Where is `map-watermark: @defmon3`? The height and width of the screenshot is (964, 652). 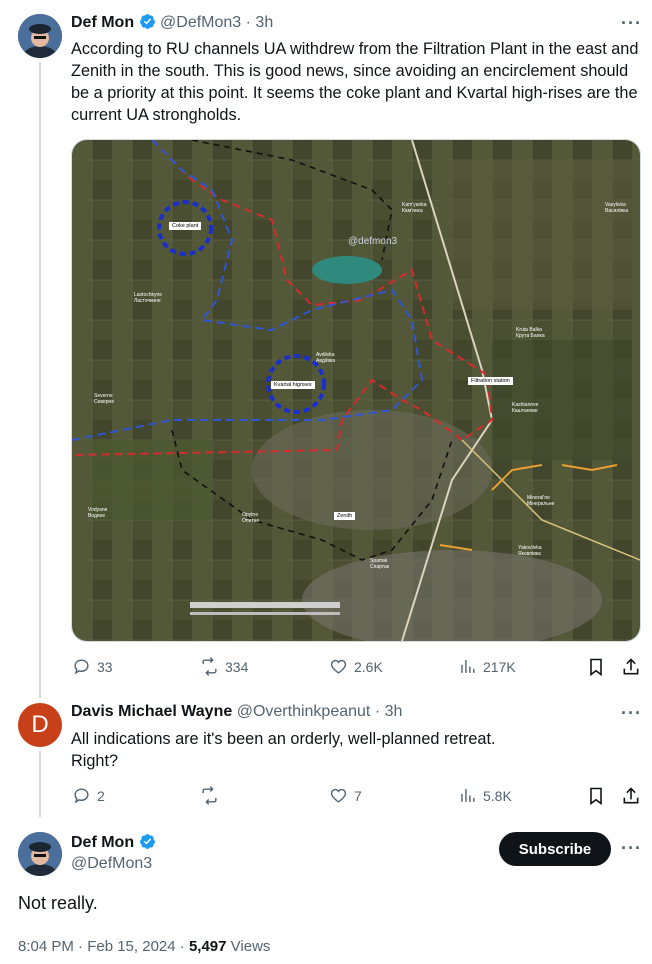
map-watermark: @defmon3 is located at coordinates (373, 241).